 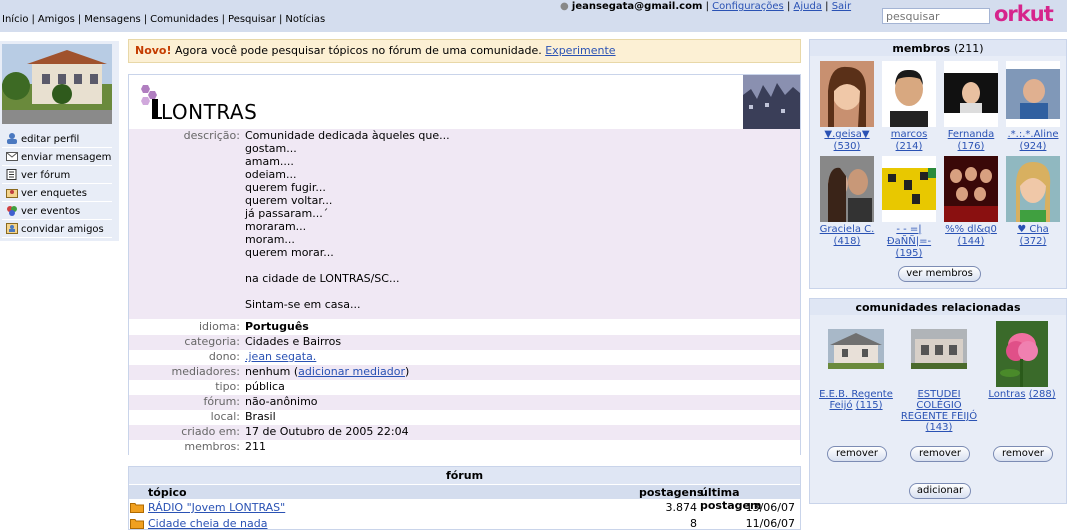 I want to click on poll-icon, so click(x=12, y=192).